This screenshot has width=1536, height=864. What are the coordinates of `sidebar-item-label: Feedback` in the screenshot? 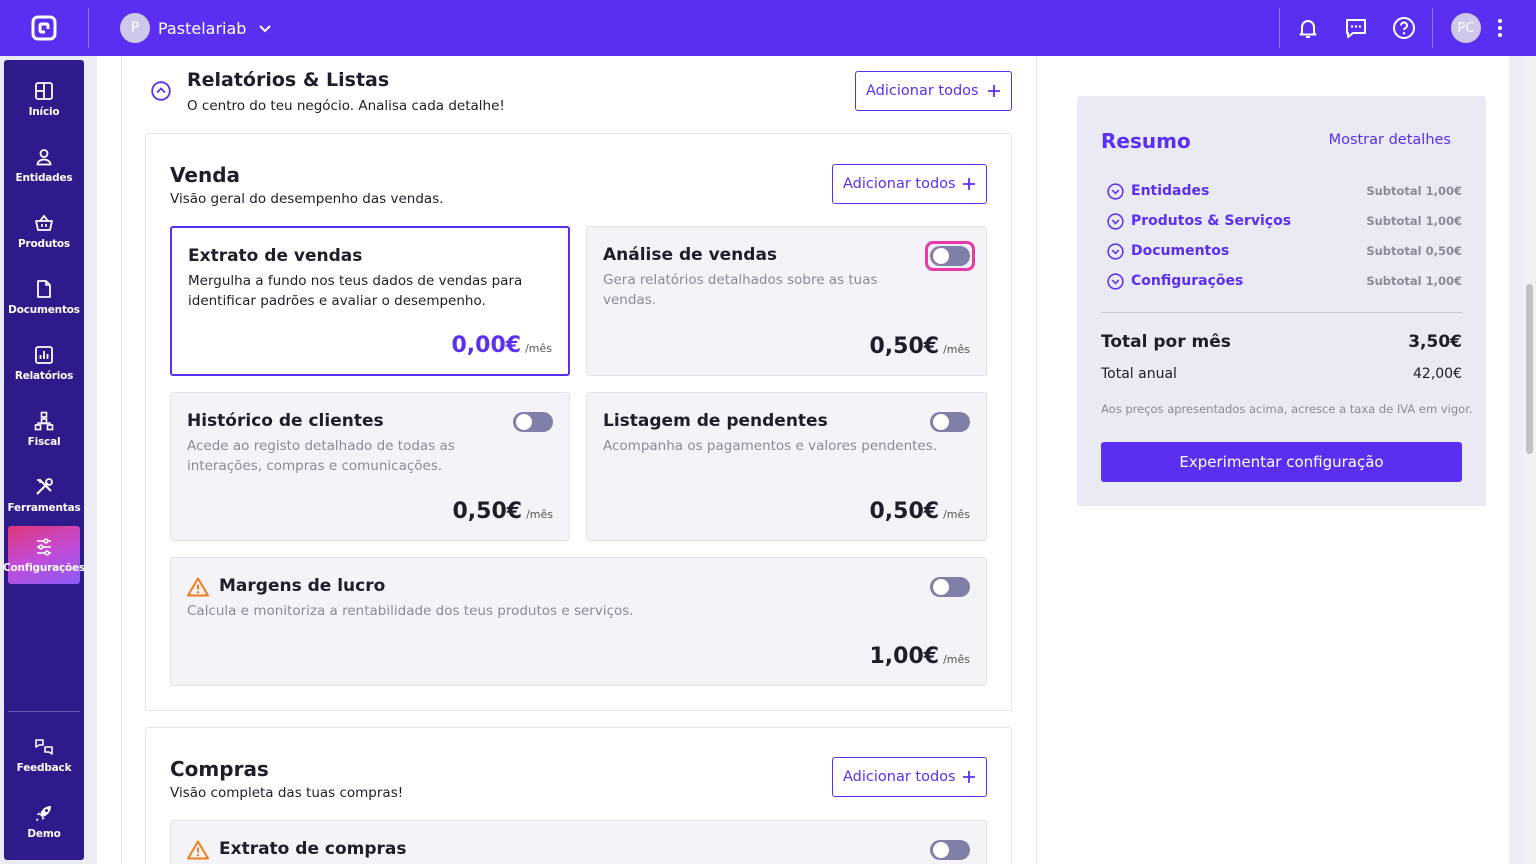 It's located at (44, 767).